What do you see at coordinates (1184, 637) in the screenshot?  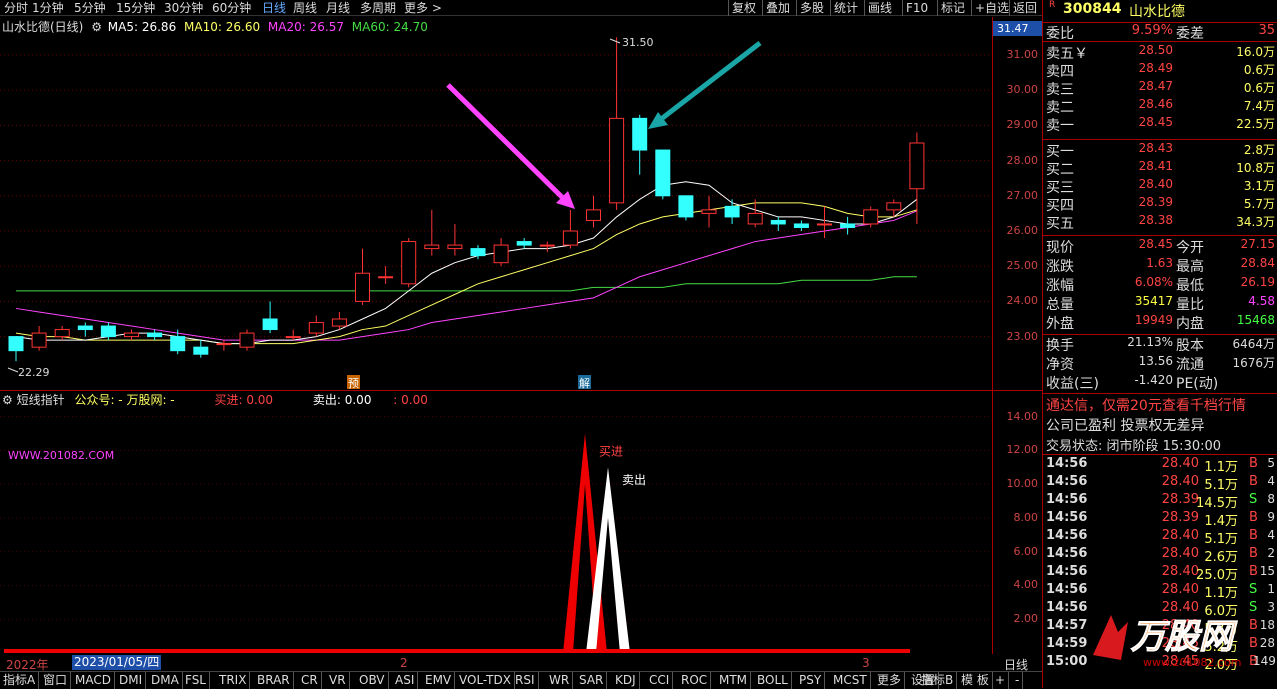 I see `logo-text: 万股网` at bounding box center [1184, 637].